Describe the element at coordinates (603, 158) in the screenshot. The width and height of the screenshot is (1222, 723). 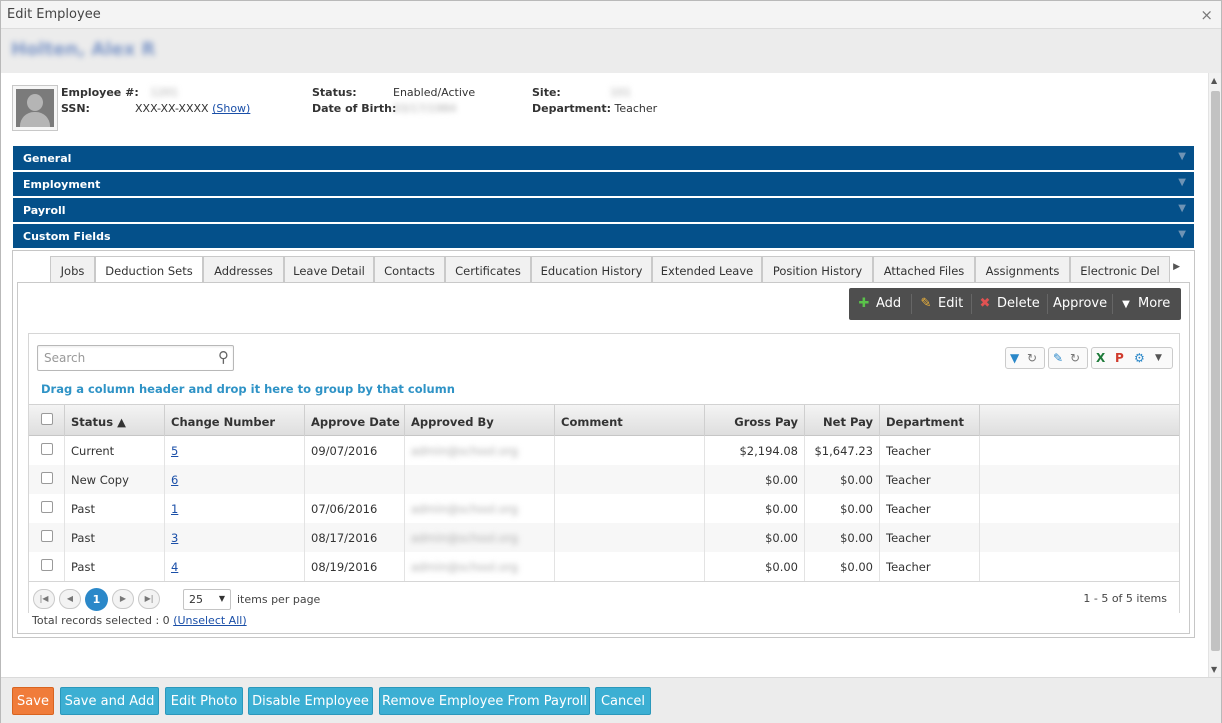
I see `accordion-general: General ▼` at that location.